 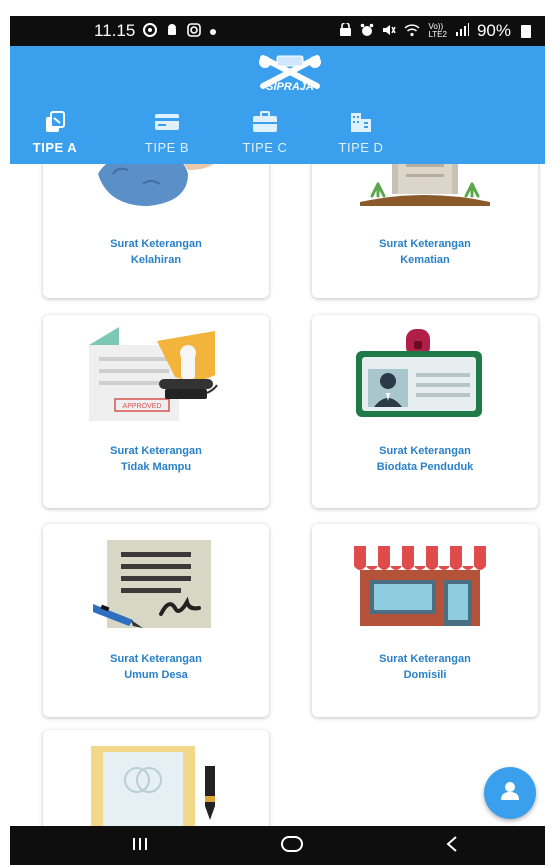 I want to click on lock-icon, so click(x=345, y=30).